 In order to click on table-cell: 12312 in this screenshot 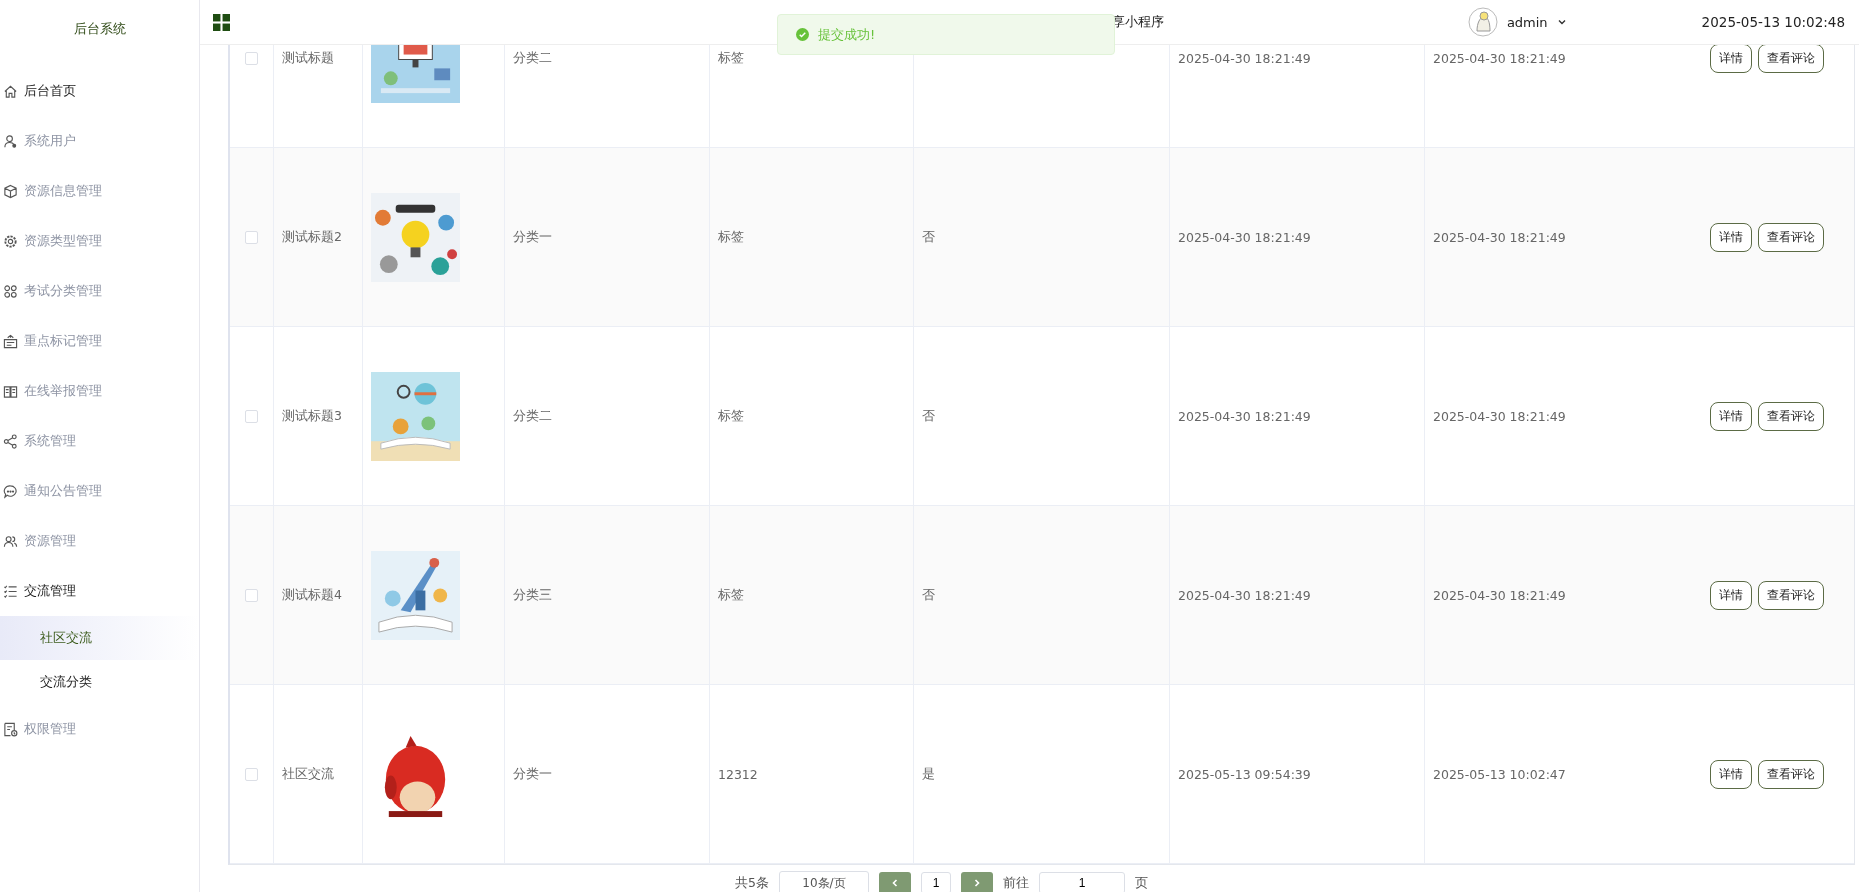, I will do `click(738, 774)`.